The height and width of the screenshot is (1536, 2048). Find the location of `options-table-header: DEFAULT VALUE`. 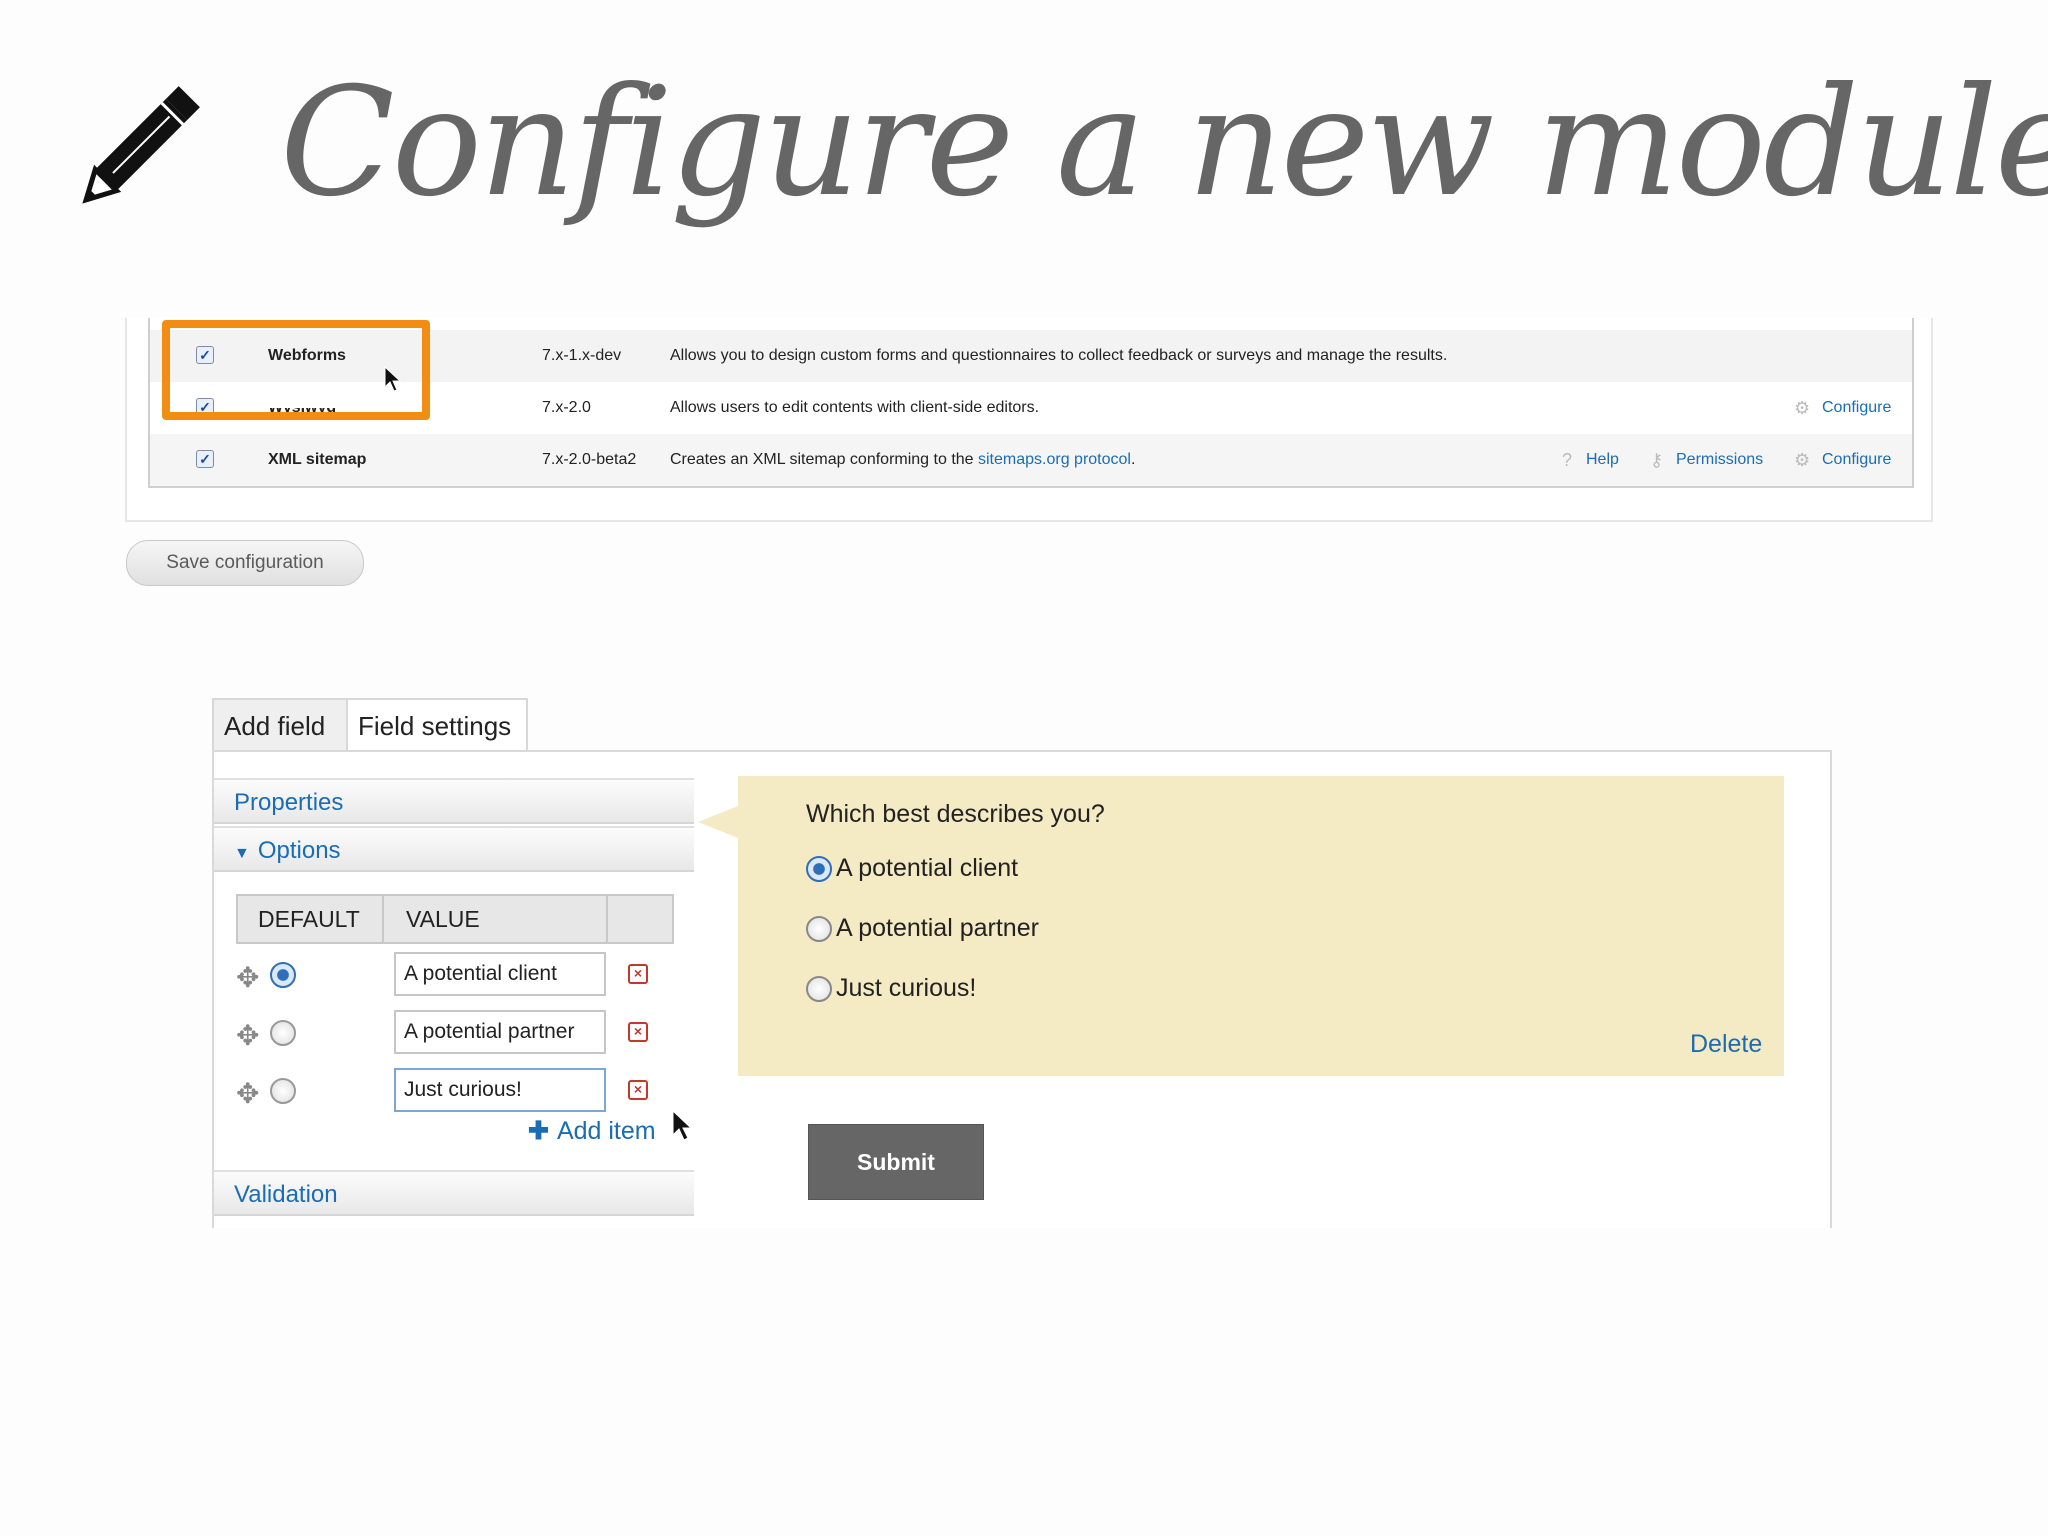

options-table-header: DEFAULT VALUE is located at coordinates (455, 919).